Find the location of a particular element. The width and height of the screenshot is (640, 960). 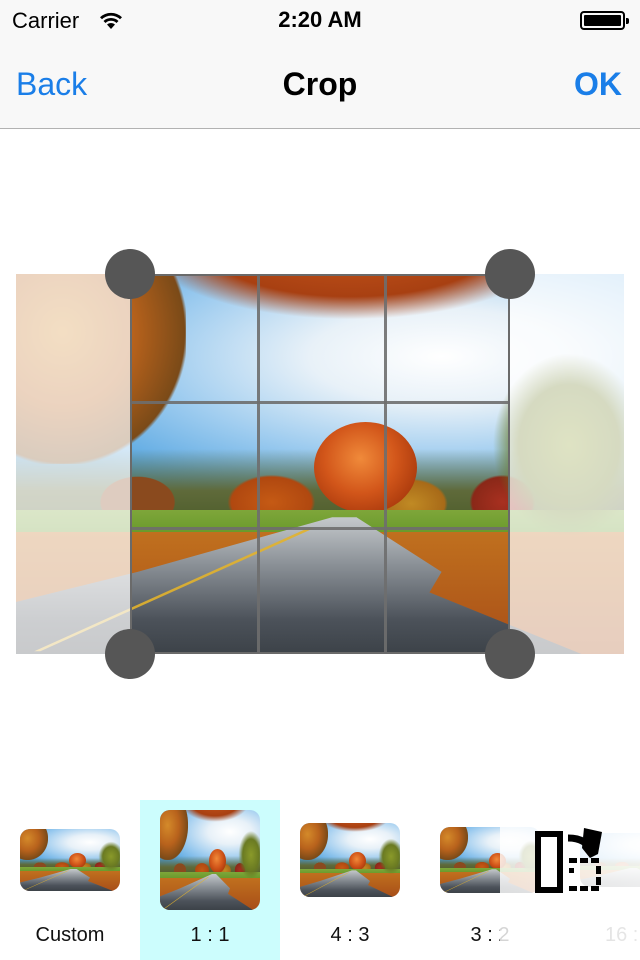

ratio-option-4-3: 4 : 3 is located at coordinates (350, 880).